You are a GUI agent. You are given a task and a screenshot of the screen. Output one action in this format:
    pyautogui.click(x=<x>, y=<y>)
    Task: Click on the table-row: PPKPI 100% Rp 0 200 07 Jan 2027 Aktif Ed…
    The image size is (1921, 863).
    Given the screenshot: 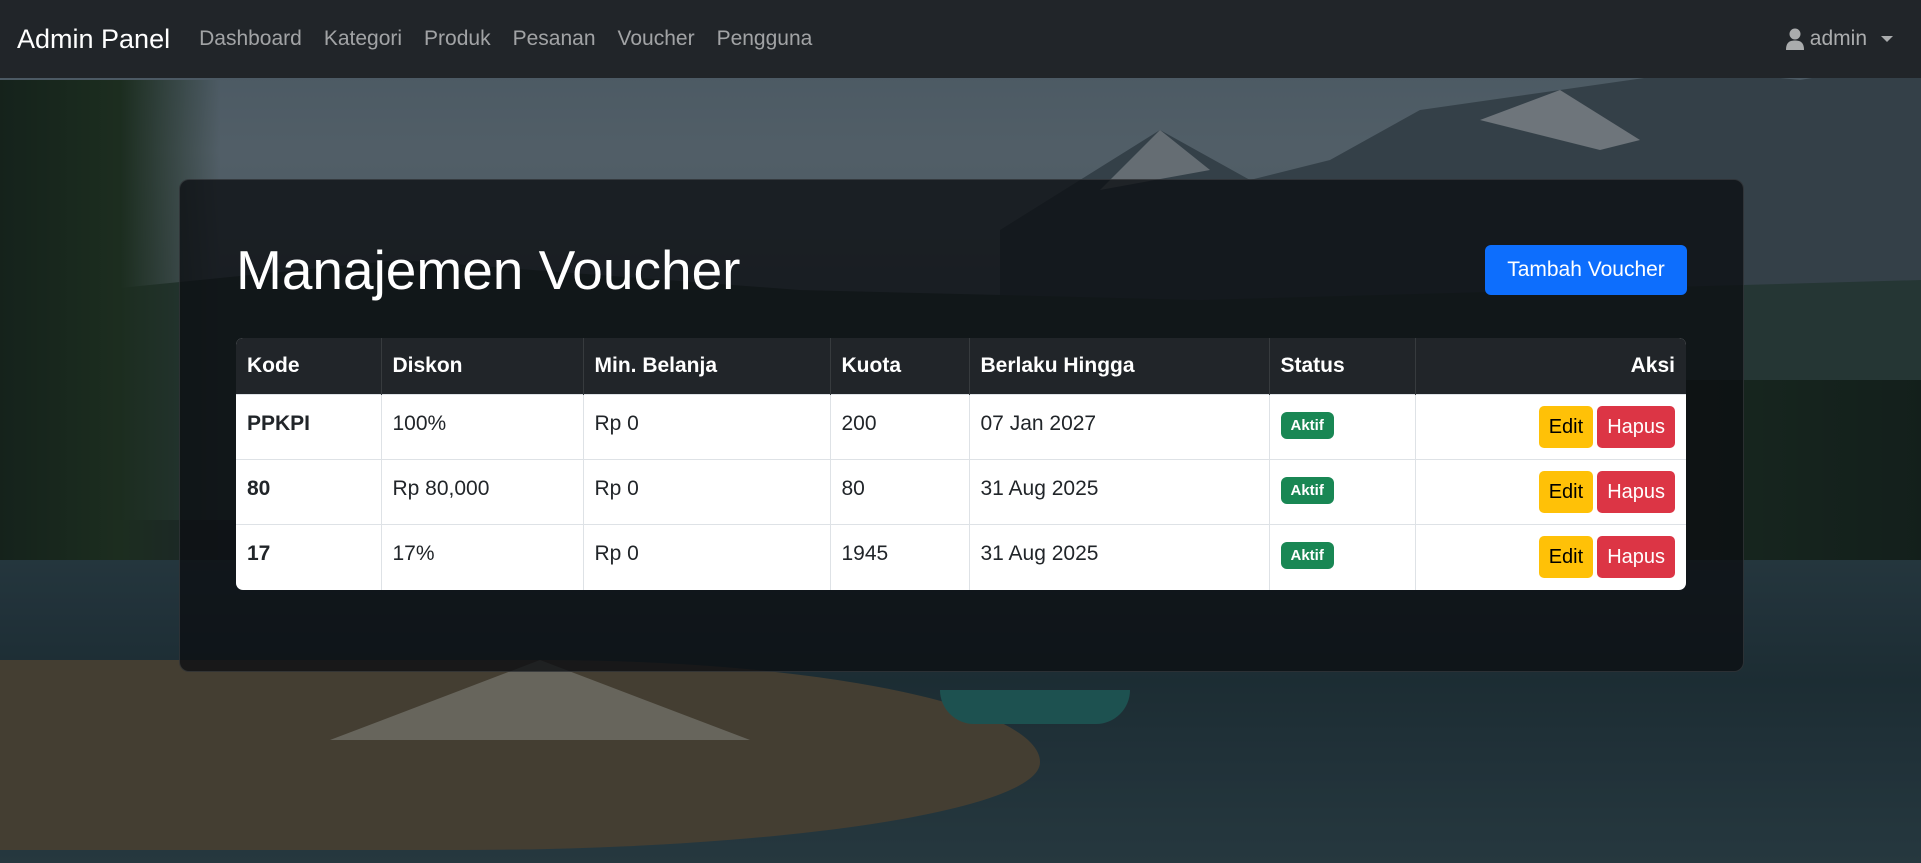 What is the action you would take?
    pyautogui.click(x=961, y=427)
    